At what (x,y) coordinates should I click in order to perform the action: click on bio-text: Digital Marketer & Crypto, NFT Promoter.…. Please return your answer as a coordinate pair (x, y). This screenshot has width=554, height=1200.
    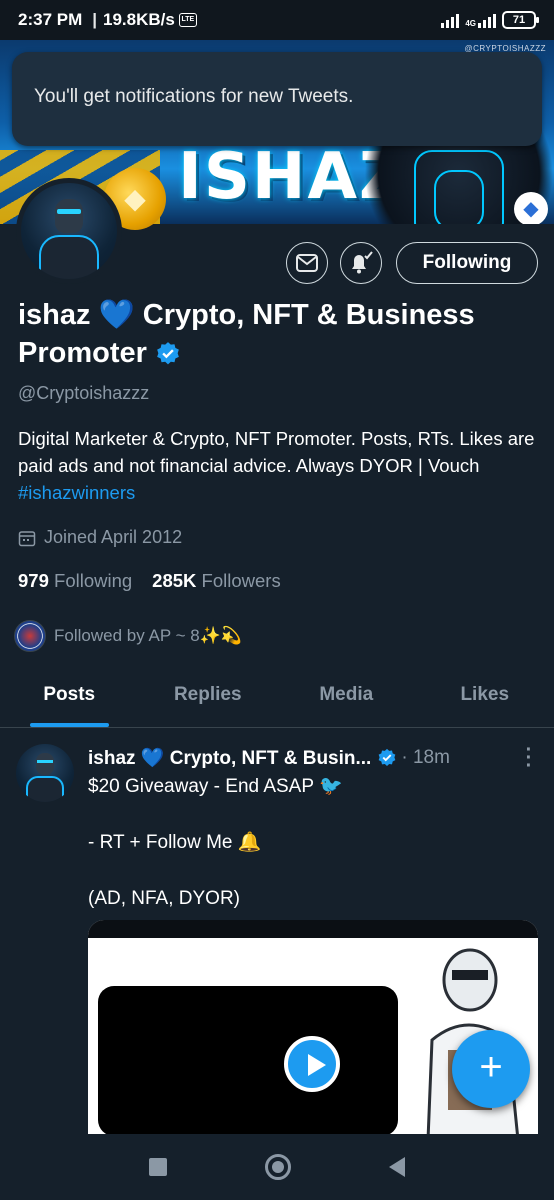
    Looking at the image, I should click on (276, 452).